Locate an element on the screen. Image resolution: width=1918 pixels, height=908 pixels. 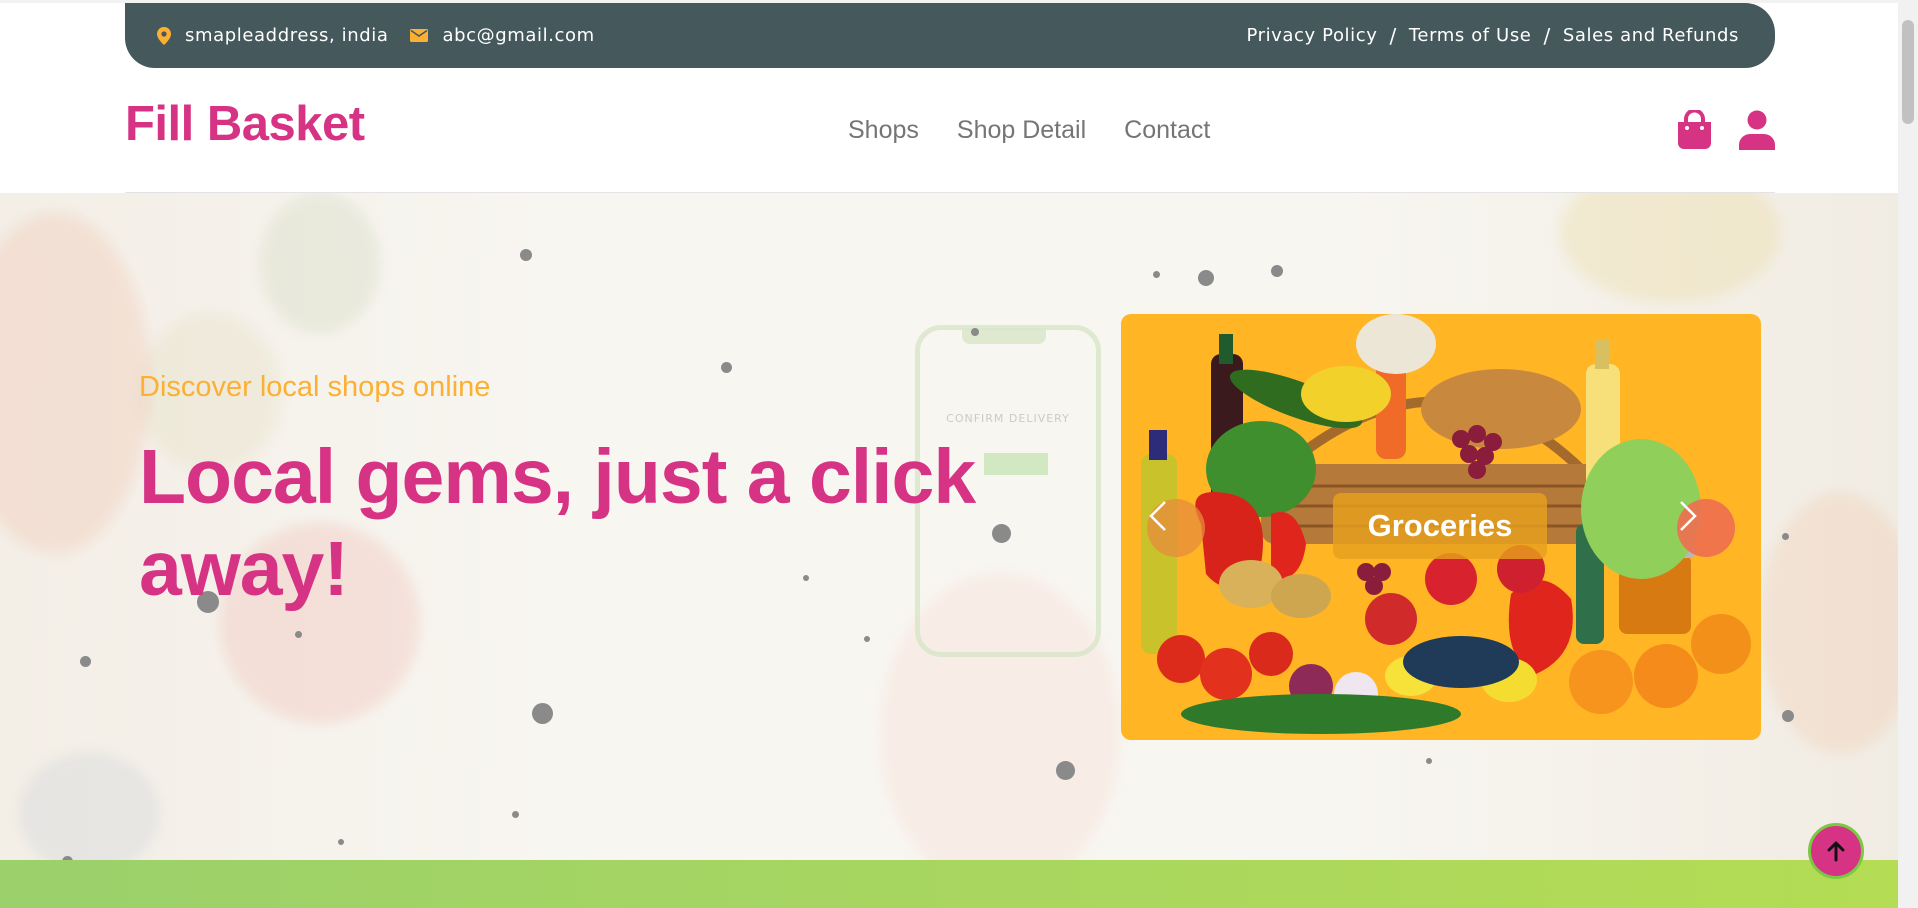
sales-refunds-link: Sales and Refunds is located at coordinates (1651, 35).